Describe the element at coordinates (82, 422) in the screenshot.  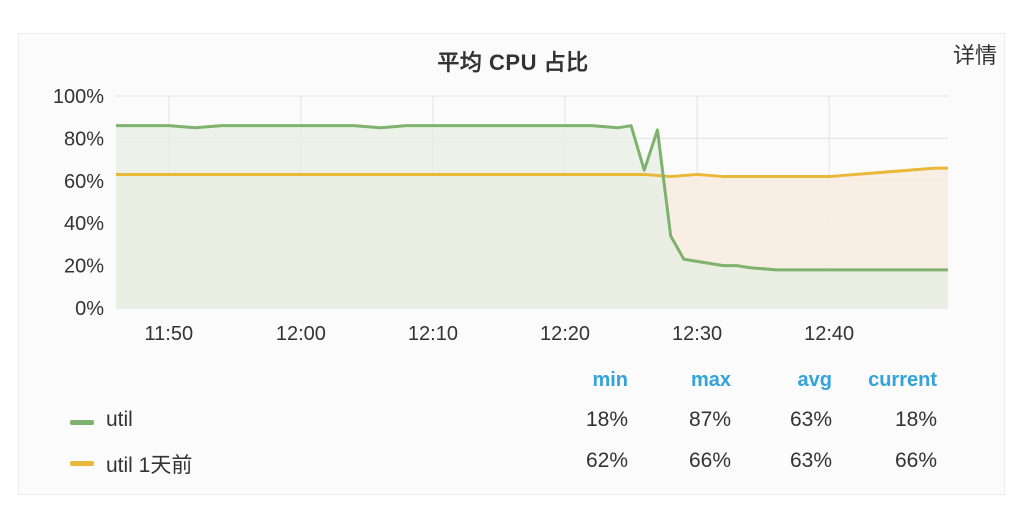
I see `legend-swatch-util` at that location.